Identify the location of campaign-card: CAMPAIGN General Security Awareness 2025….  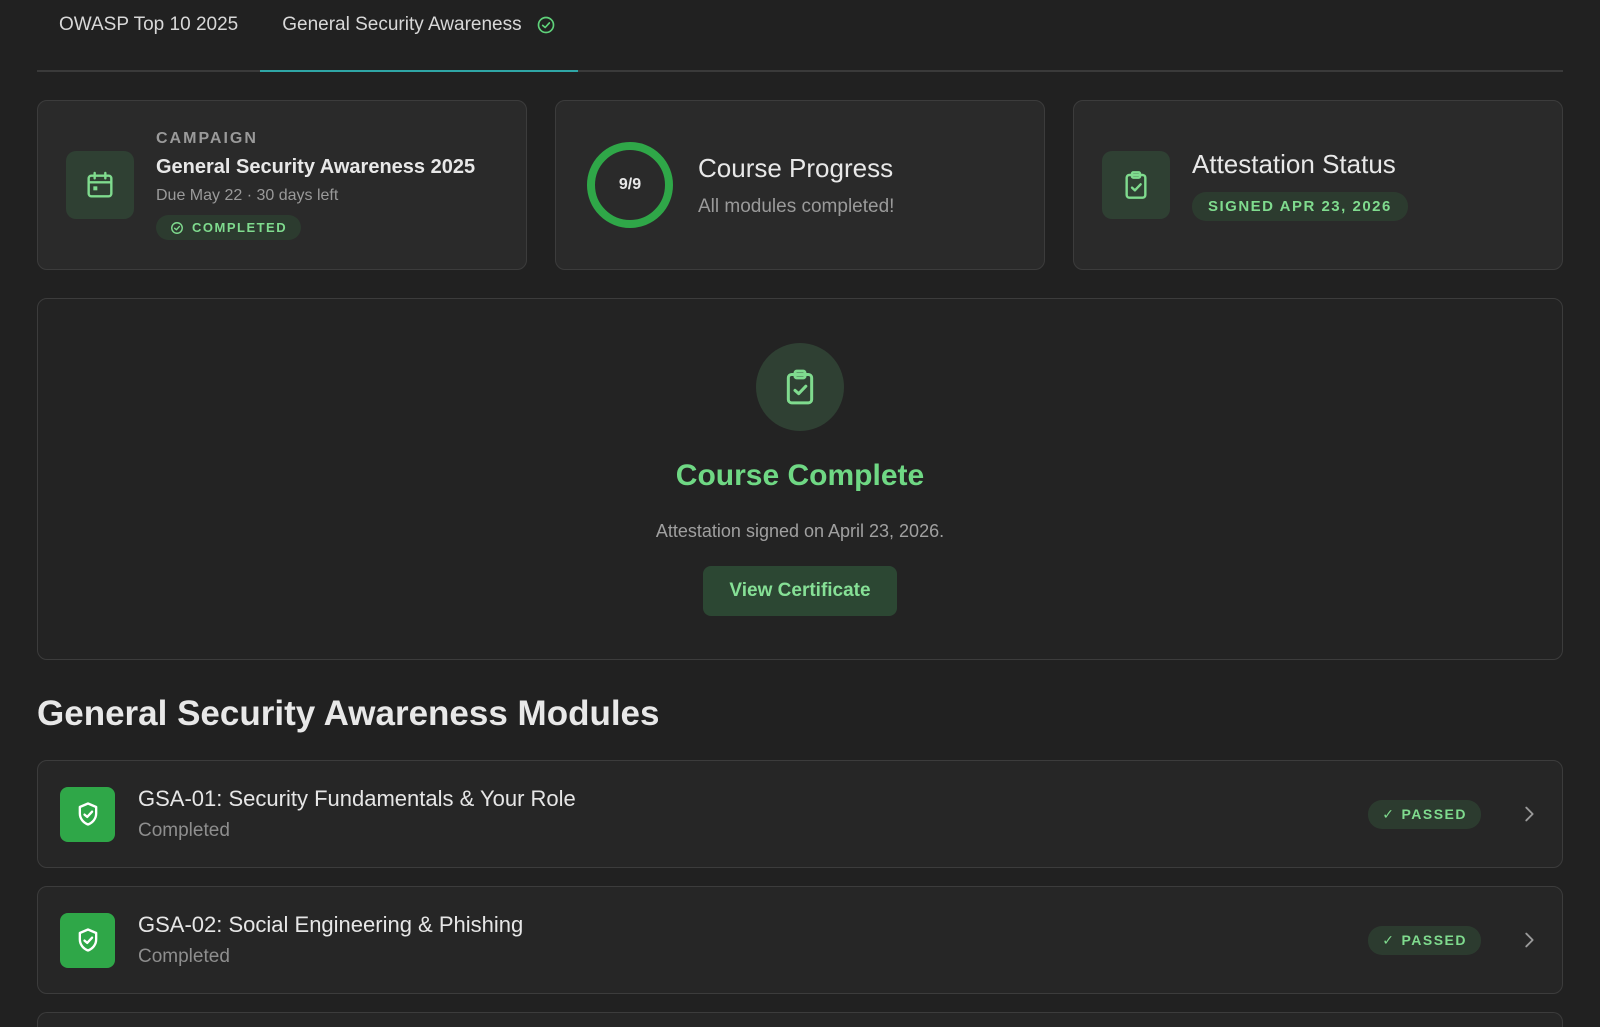
(282, 185).